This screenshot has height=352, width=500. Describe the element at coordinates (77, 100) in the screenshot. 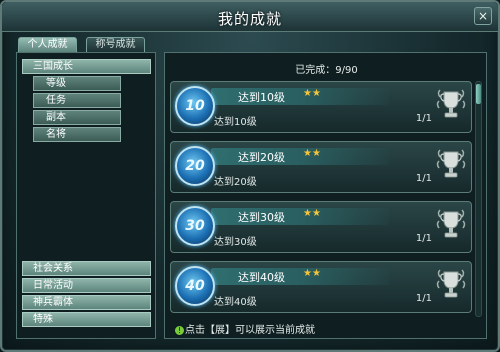

I see `sidebar-item-quest: 任务` at that location.